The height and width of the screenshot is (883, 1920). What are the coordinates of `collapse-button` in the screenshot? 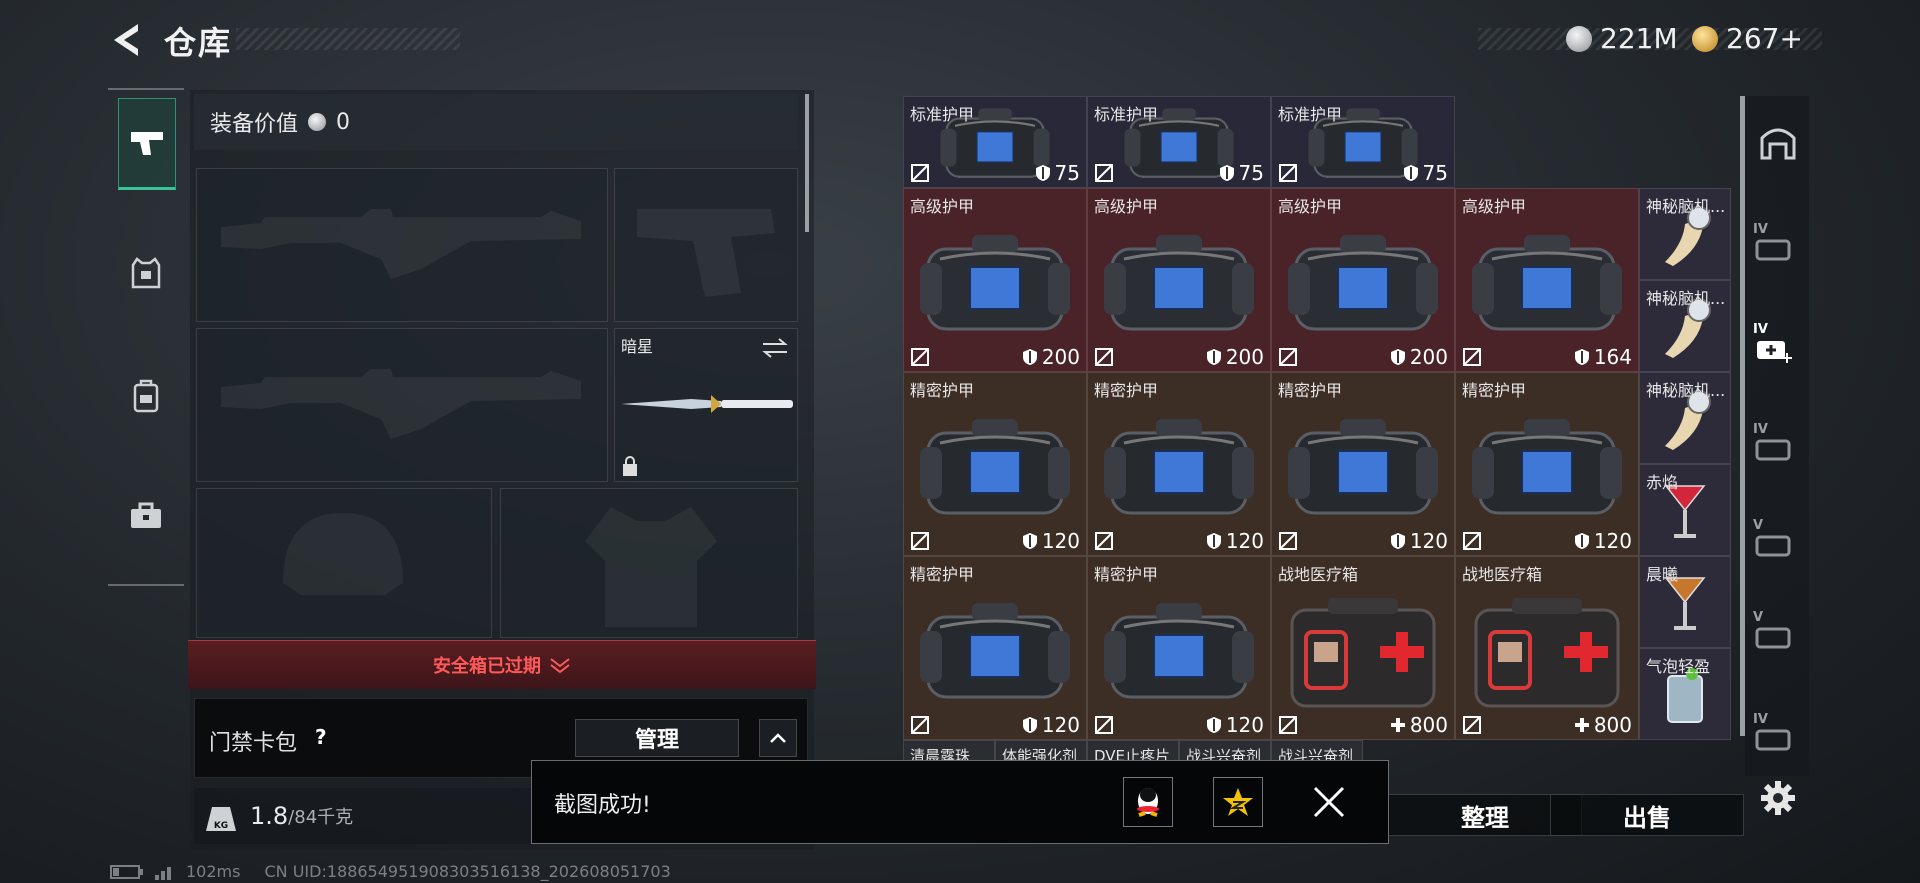 It's located at (778, 738).